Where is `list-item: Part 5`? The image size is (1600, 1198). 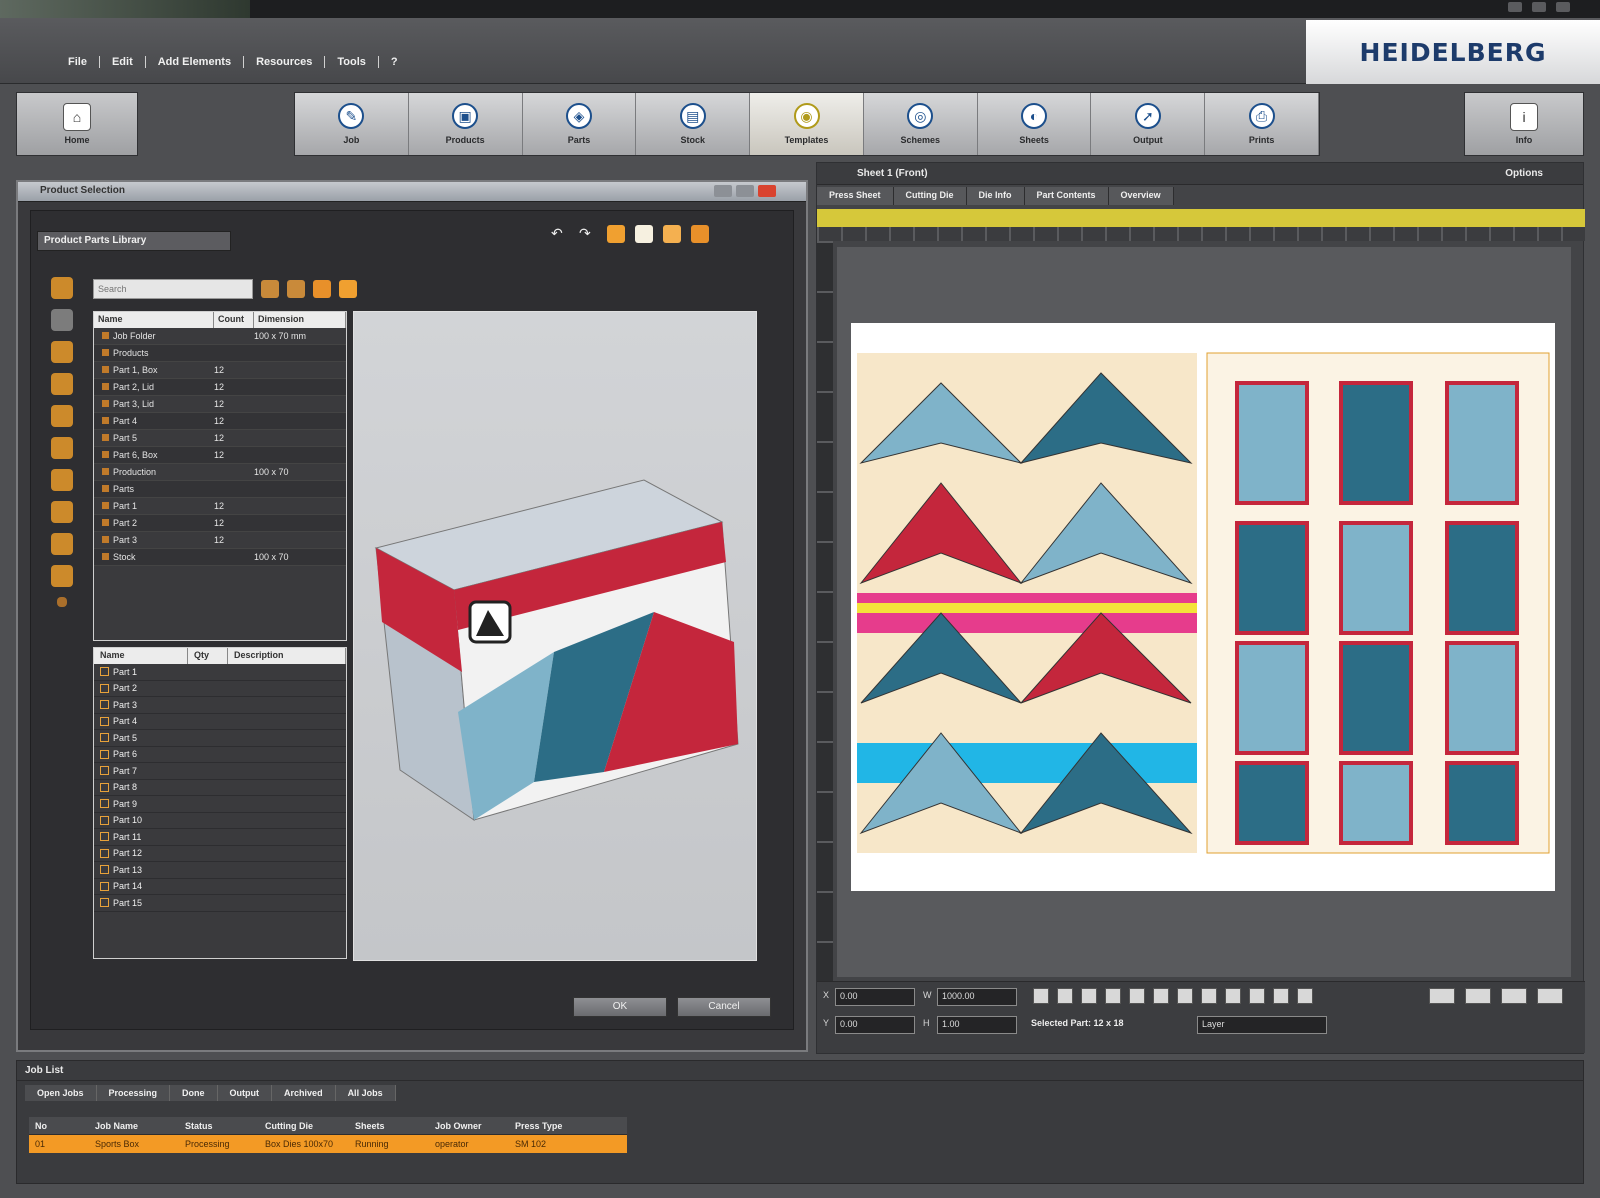
list-item: Part 5 is located at coordinates (220, 738).